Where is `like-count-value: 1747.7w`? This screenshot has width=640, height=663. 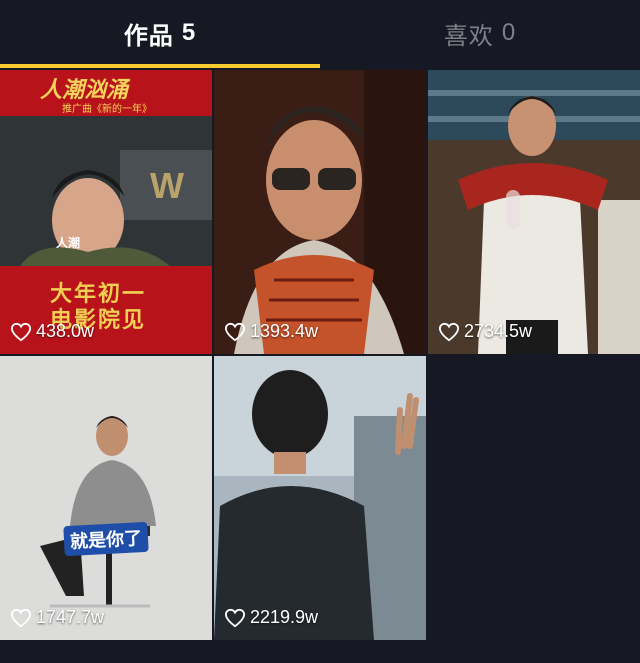 like-count-value: 1747.7w is located at coordinates (70, 617).